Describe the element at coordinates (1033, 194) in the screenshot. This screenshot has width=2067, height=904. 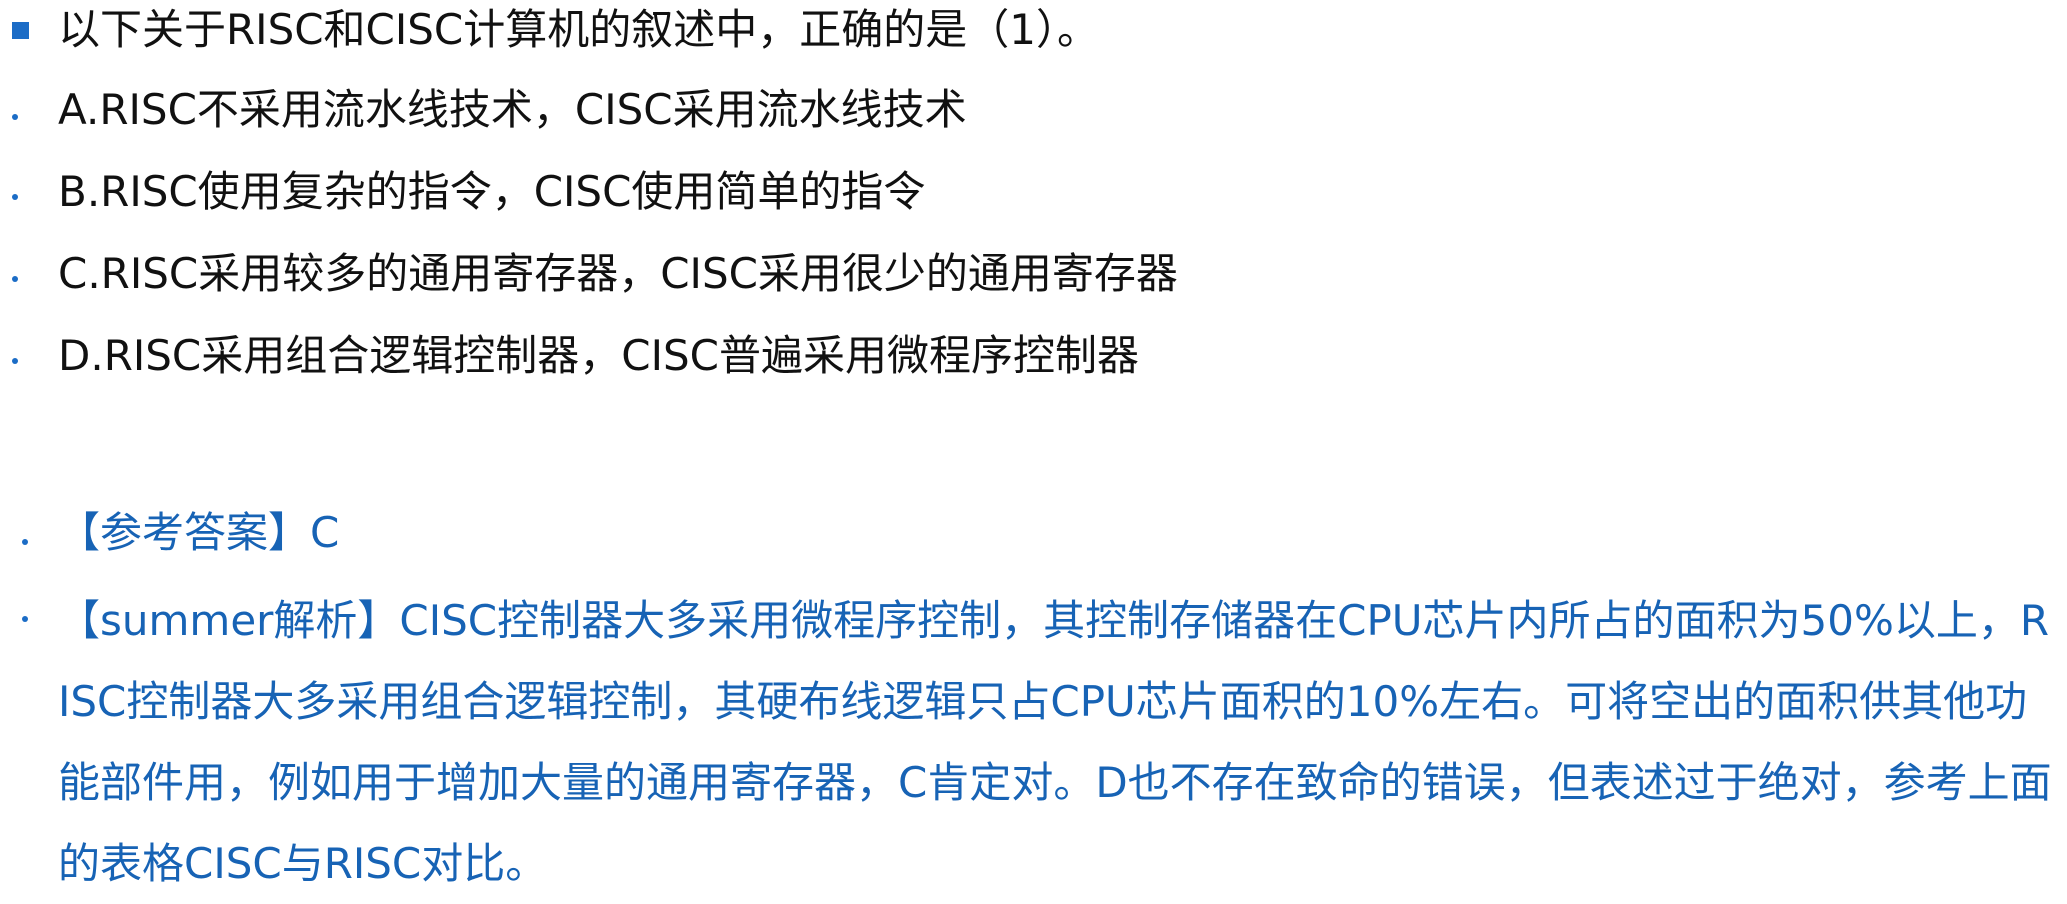
I see `option-b-row: B.RISC使用复杂的指令，CISC使用简单的指令` at that location.